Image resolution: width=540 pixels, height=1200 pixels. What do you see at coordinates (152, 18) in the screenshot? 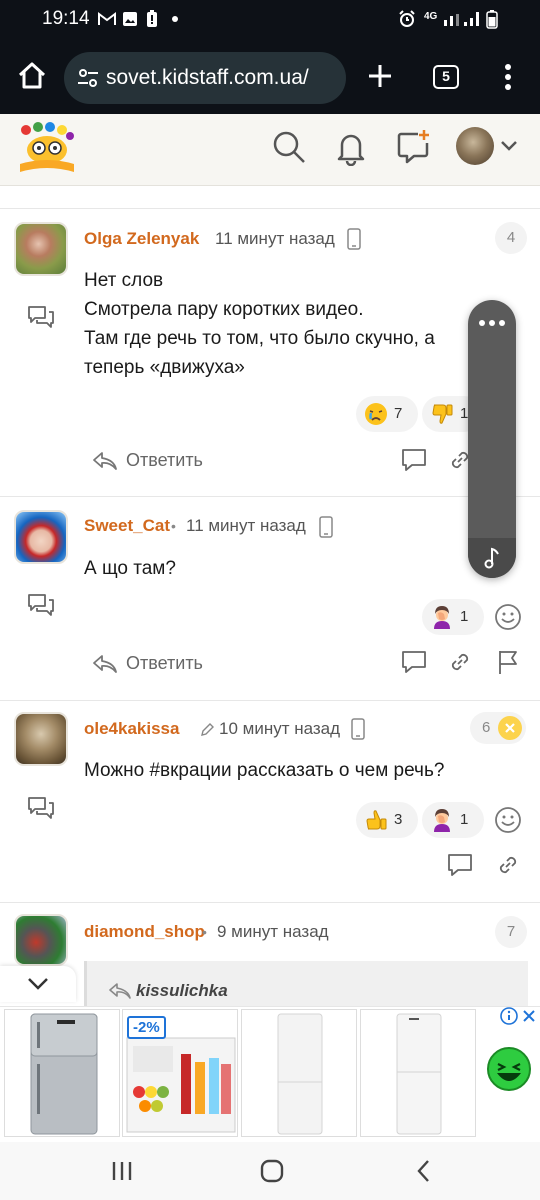
I see `battery-saver-icon` at bounding box center [152, 18].